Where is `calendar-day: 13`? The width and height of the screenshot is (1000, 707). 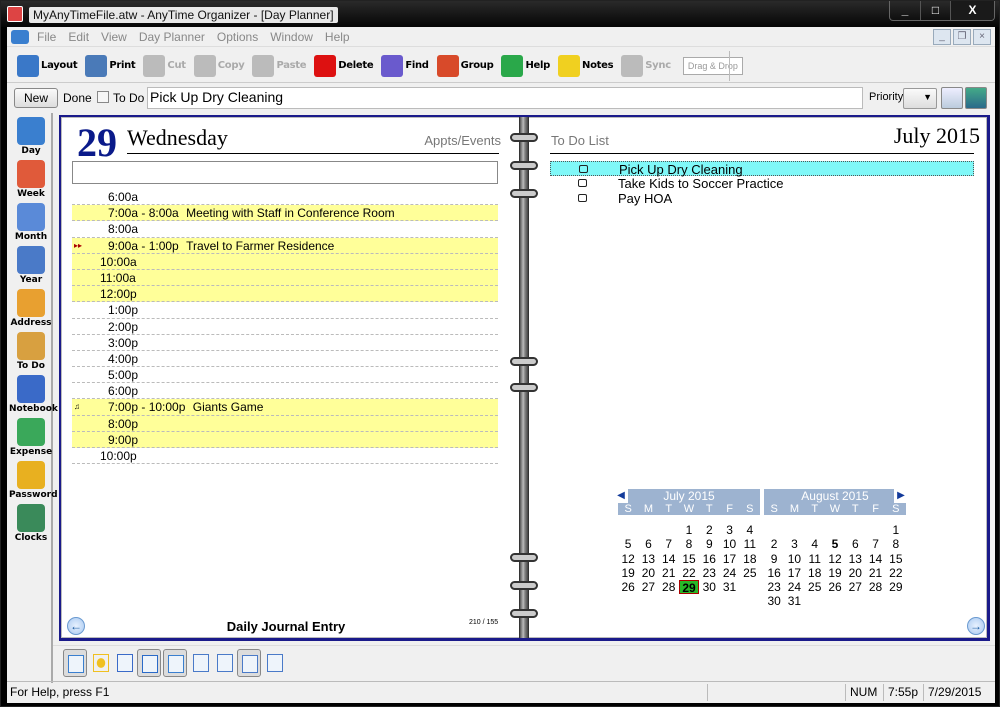 calendar-day: 13 is located at coordinates (648, 559).